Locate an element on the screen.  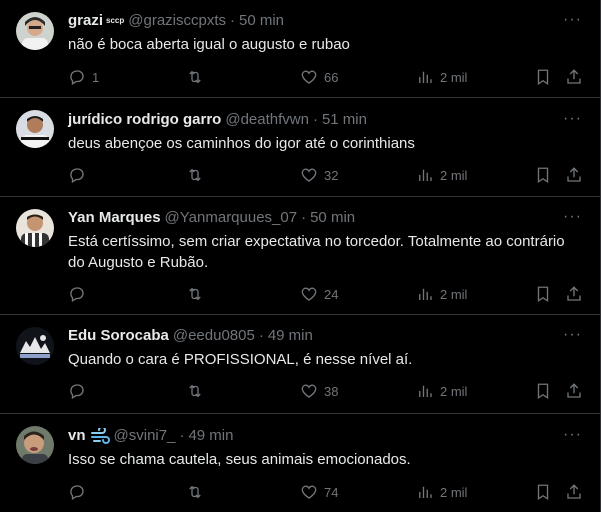
tweet-header: Edu Sorocaba @eedu0805 · 49 min is located at coordinates (326, 336).